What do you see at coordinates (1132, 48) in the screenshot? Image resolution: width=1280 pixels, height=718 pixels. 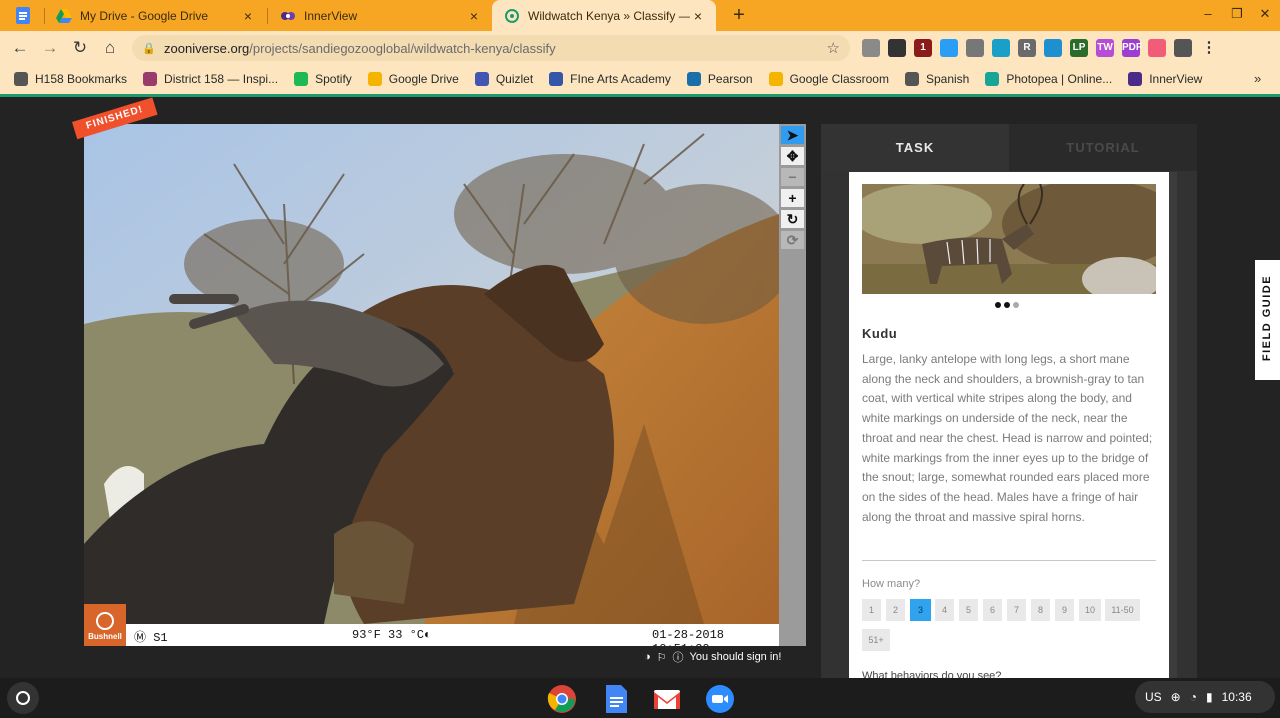 I see `ext-pdf-icon: PDF` at bounding box center [1132, 48].